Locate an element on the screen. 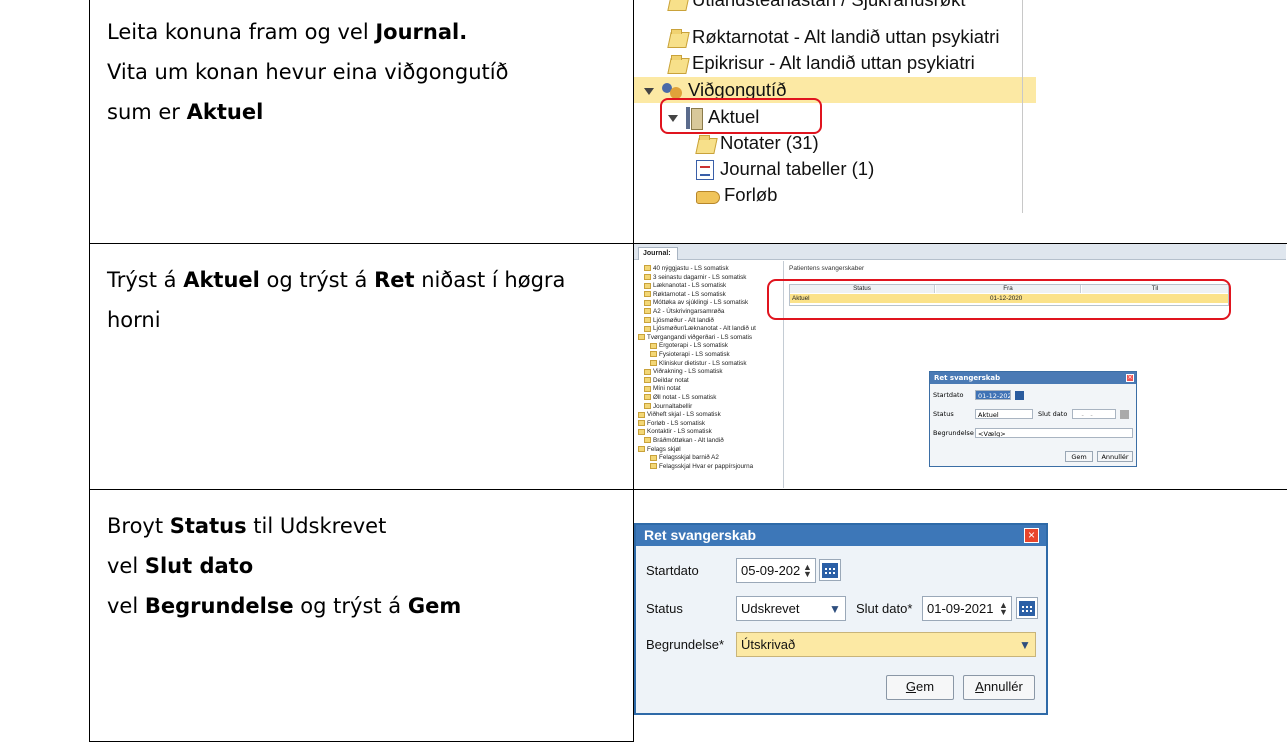 This screenshot has height=742, width=1287. expand-arrow-icon is located at coordinates (649, 91).